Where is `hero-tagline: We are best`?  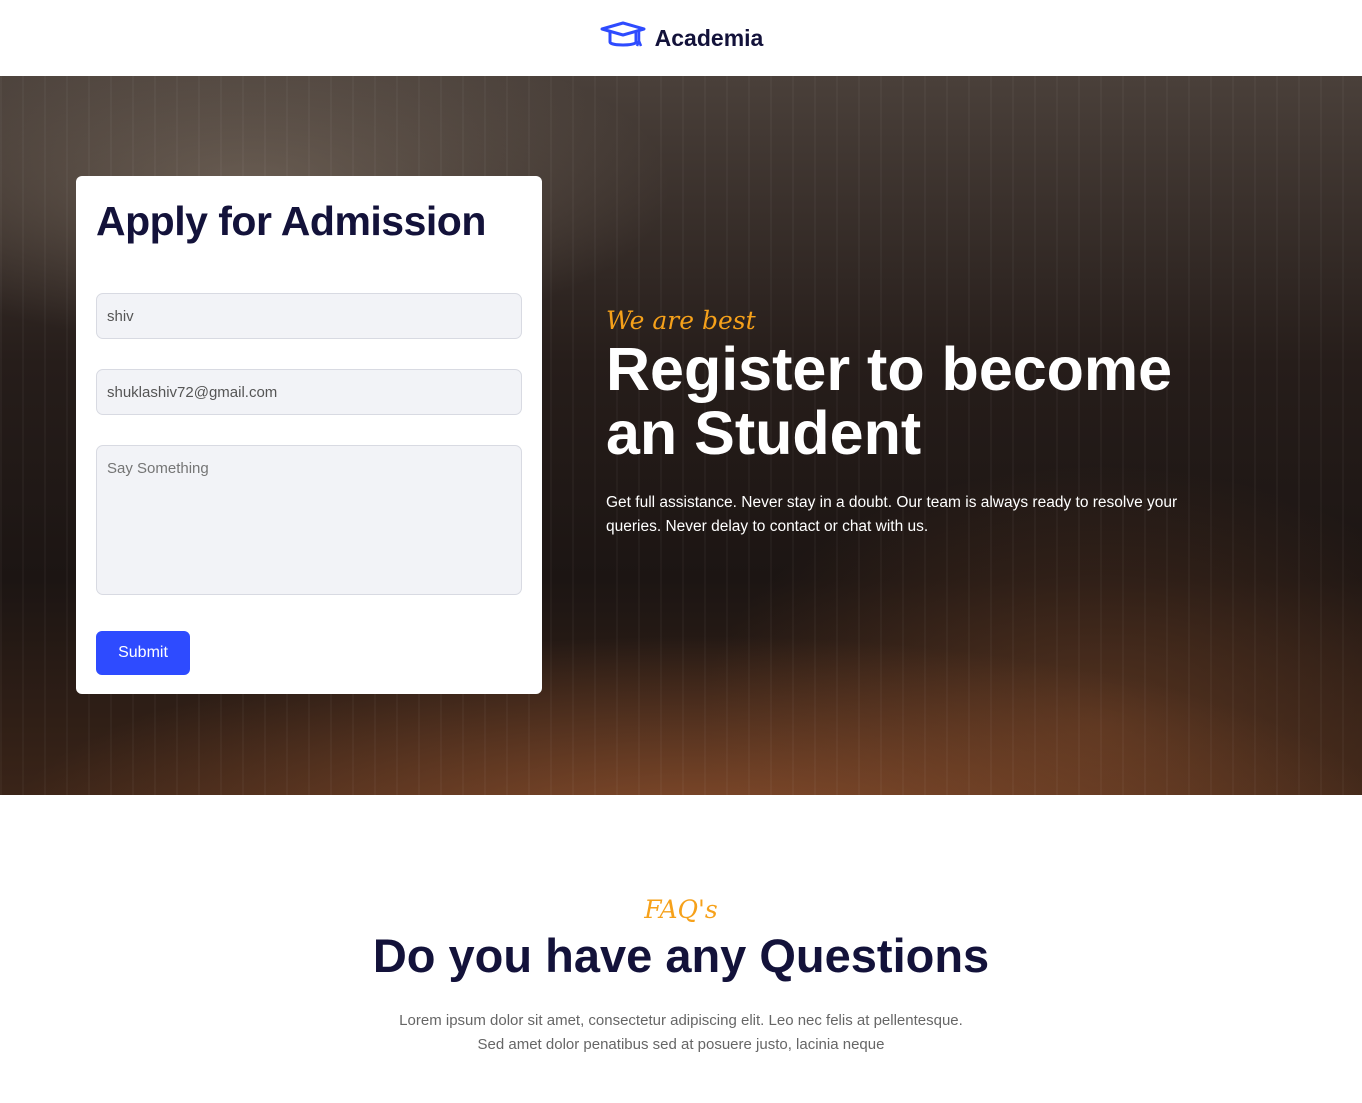 hero-tagline: We are best is located at coordinates (681, 320).